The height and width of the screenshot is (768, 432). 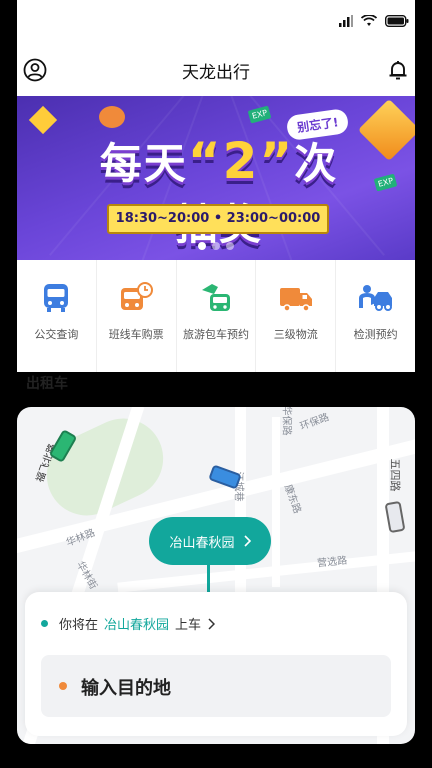 I want to click on page-title: 天龙出行, so click(x=216, y=73).